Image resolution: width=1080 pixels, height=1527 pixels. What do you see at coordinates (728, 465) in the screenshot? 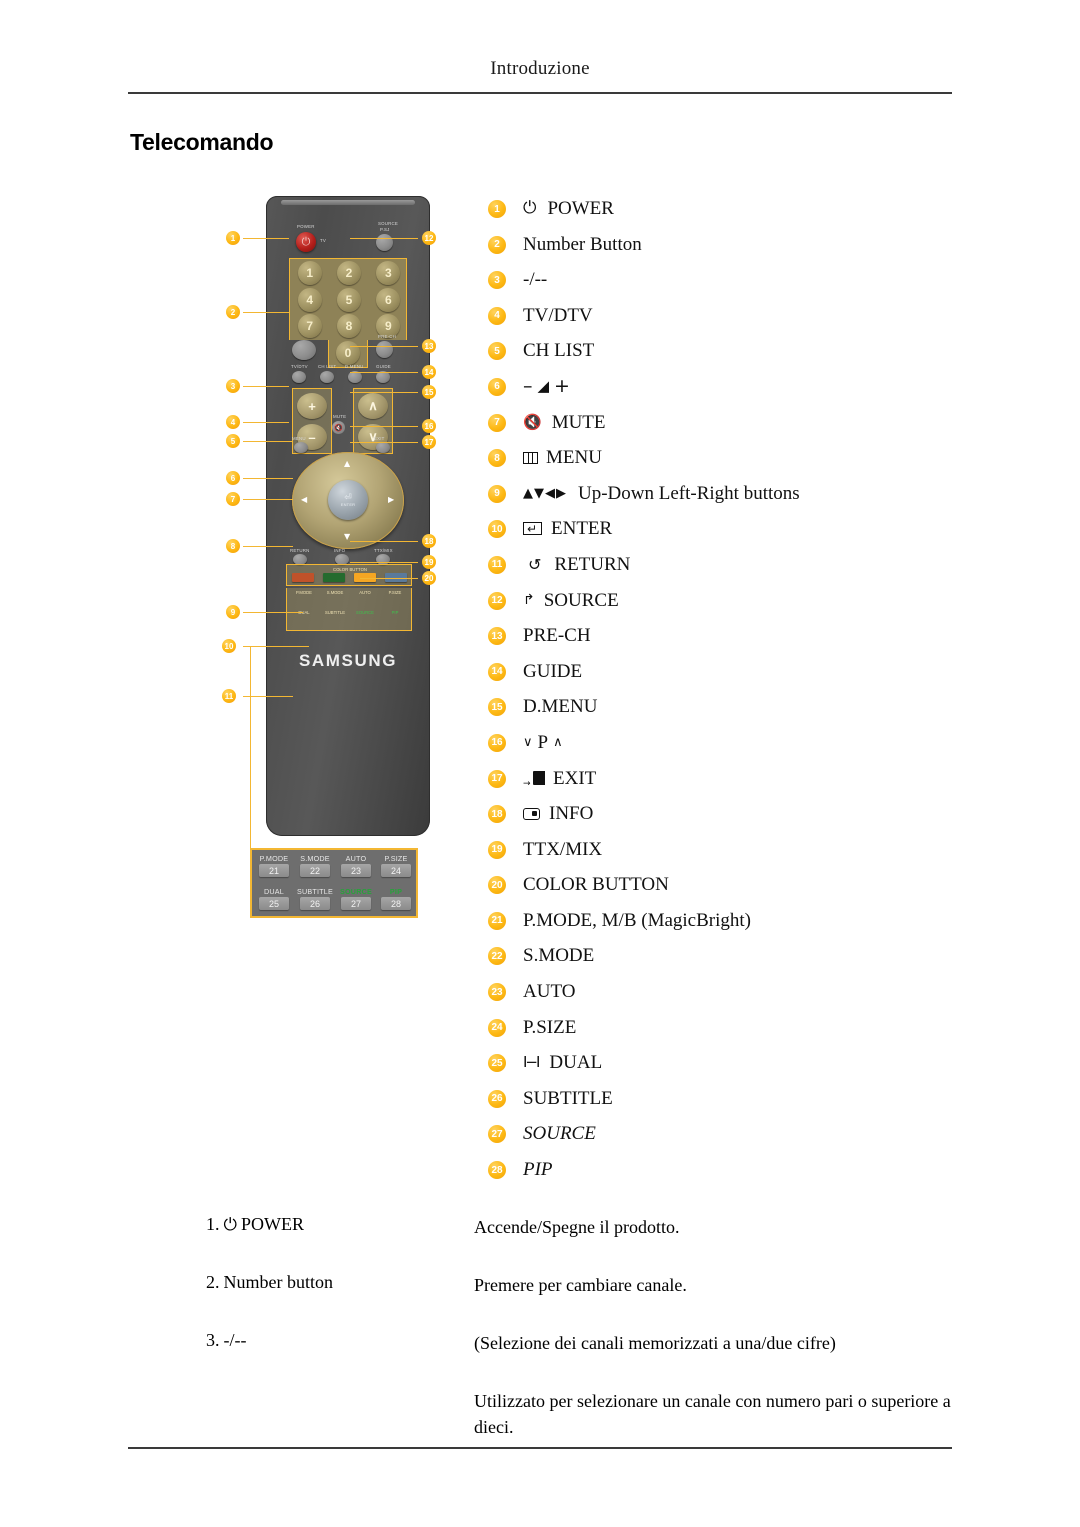
I see `legend-item-8: 8 MENU` at bounding box center [728, 465].